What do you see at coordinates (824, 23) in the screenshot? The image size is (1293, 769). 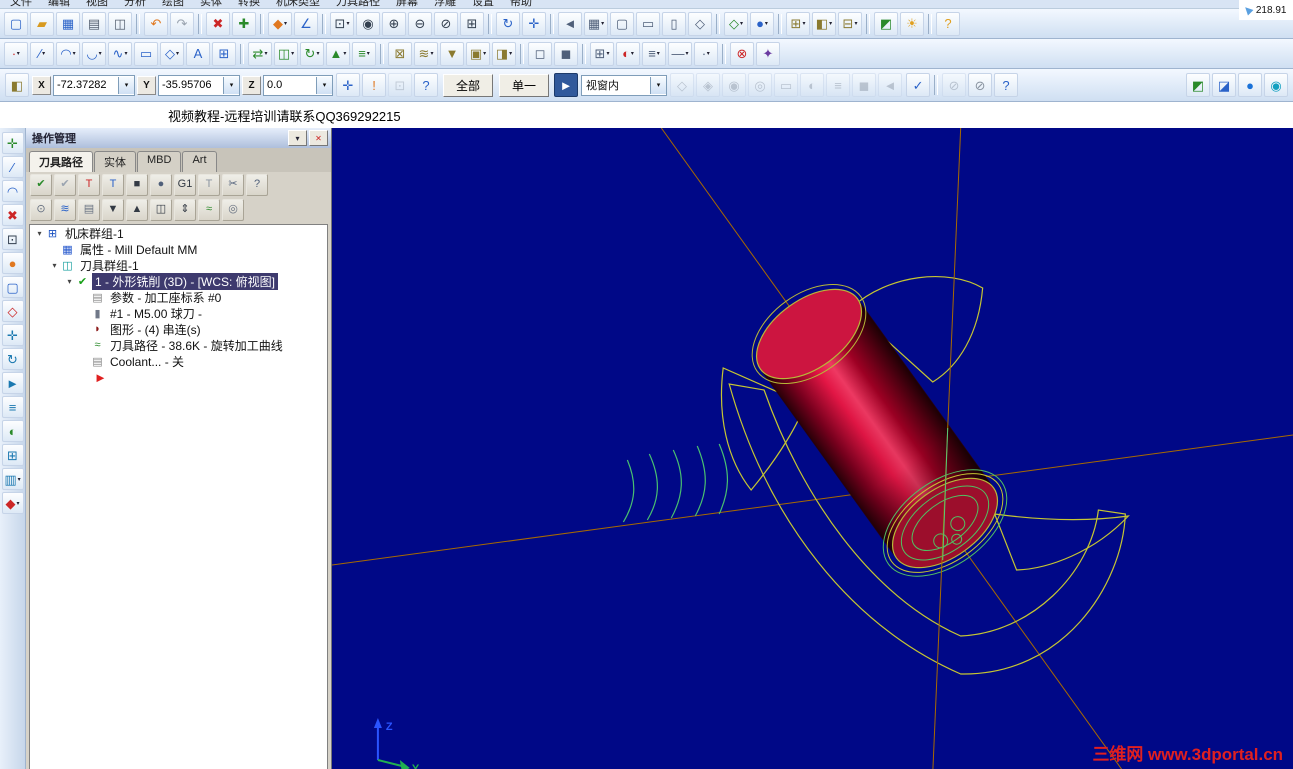 I see `cplane-select-button: ◧ ▾` at bounding box center [824, 23].